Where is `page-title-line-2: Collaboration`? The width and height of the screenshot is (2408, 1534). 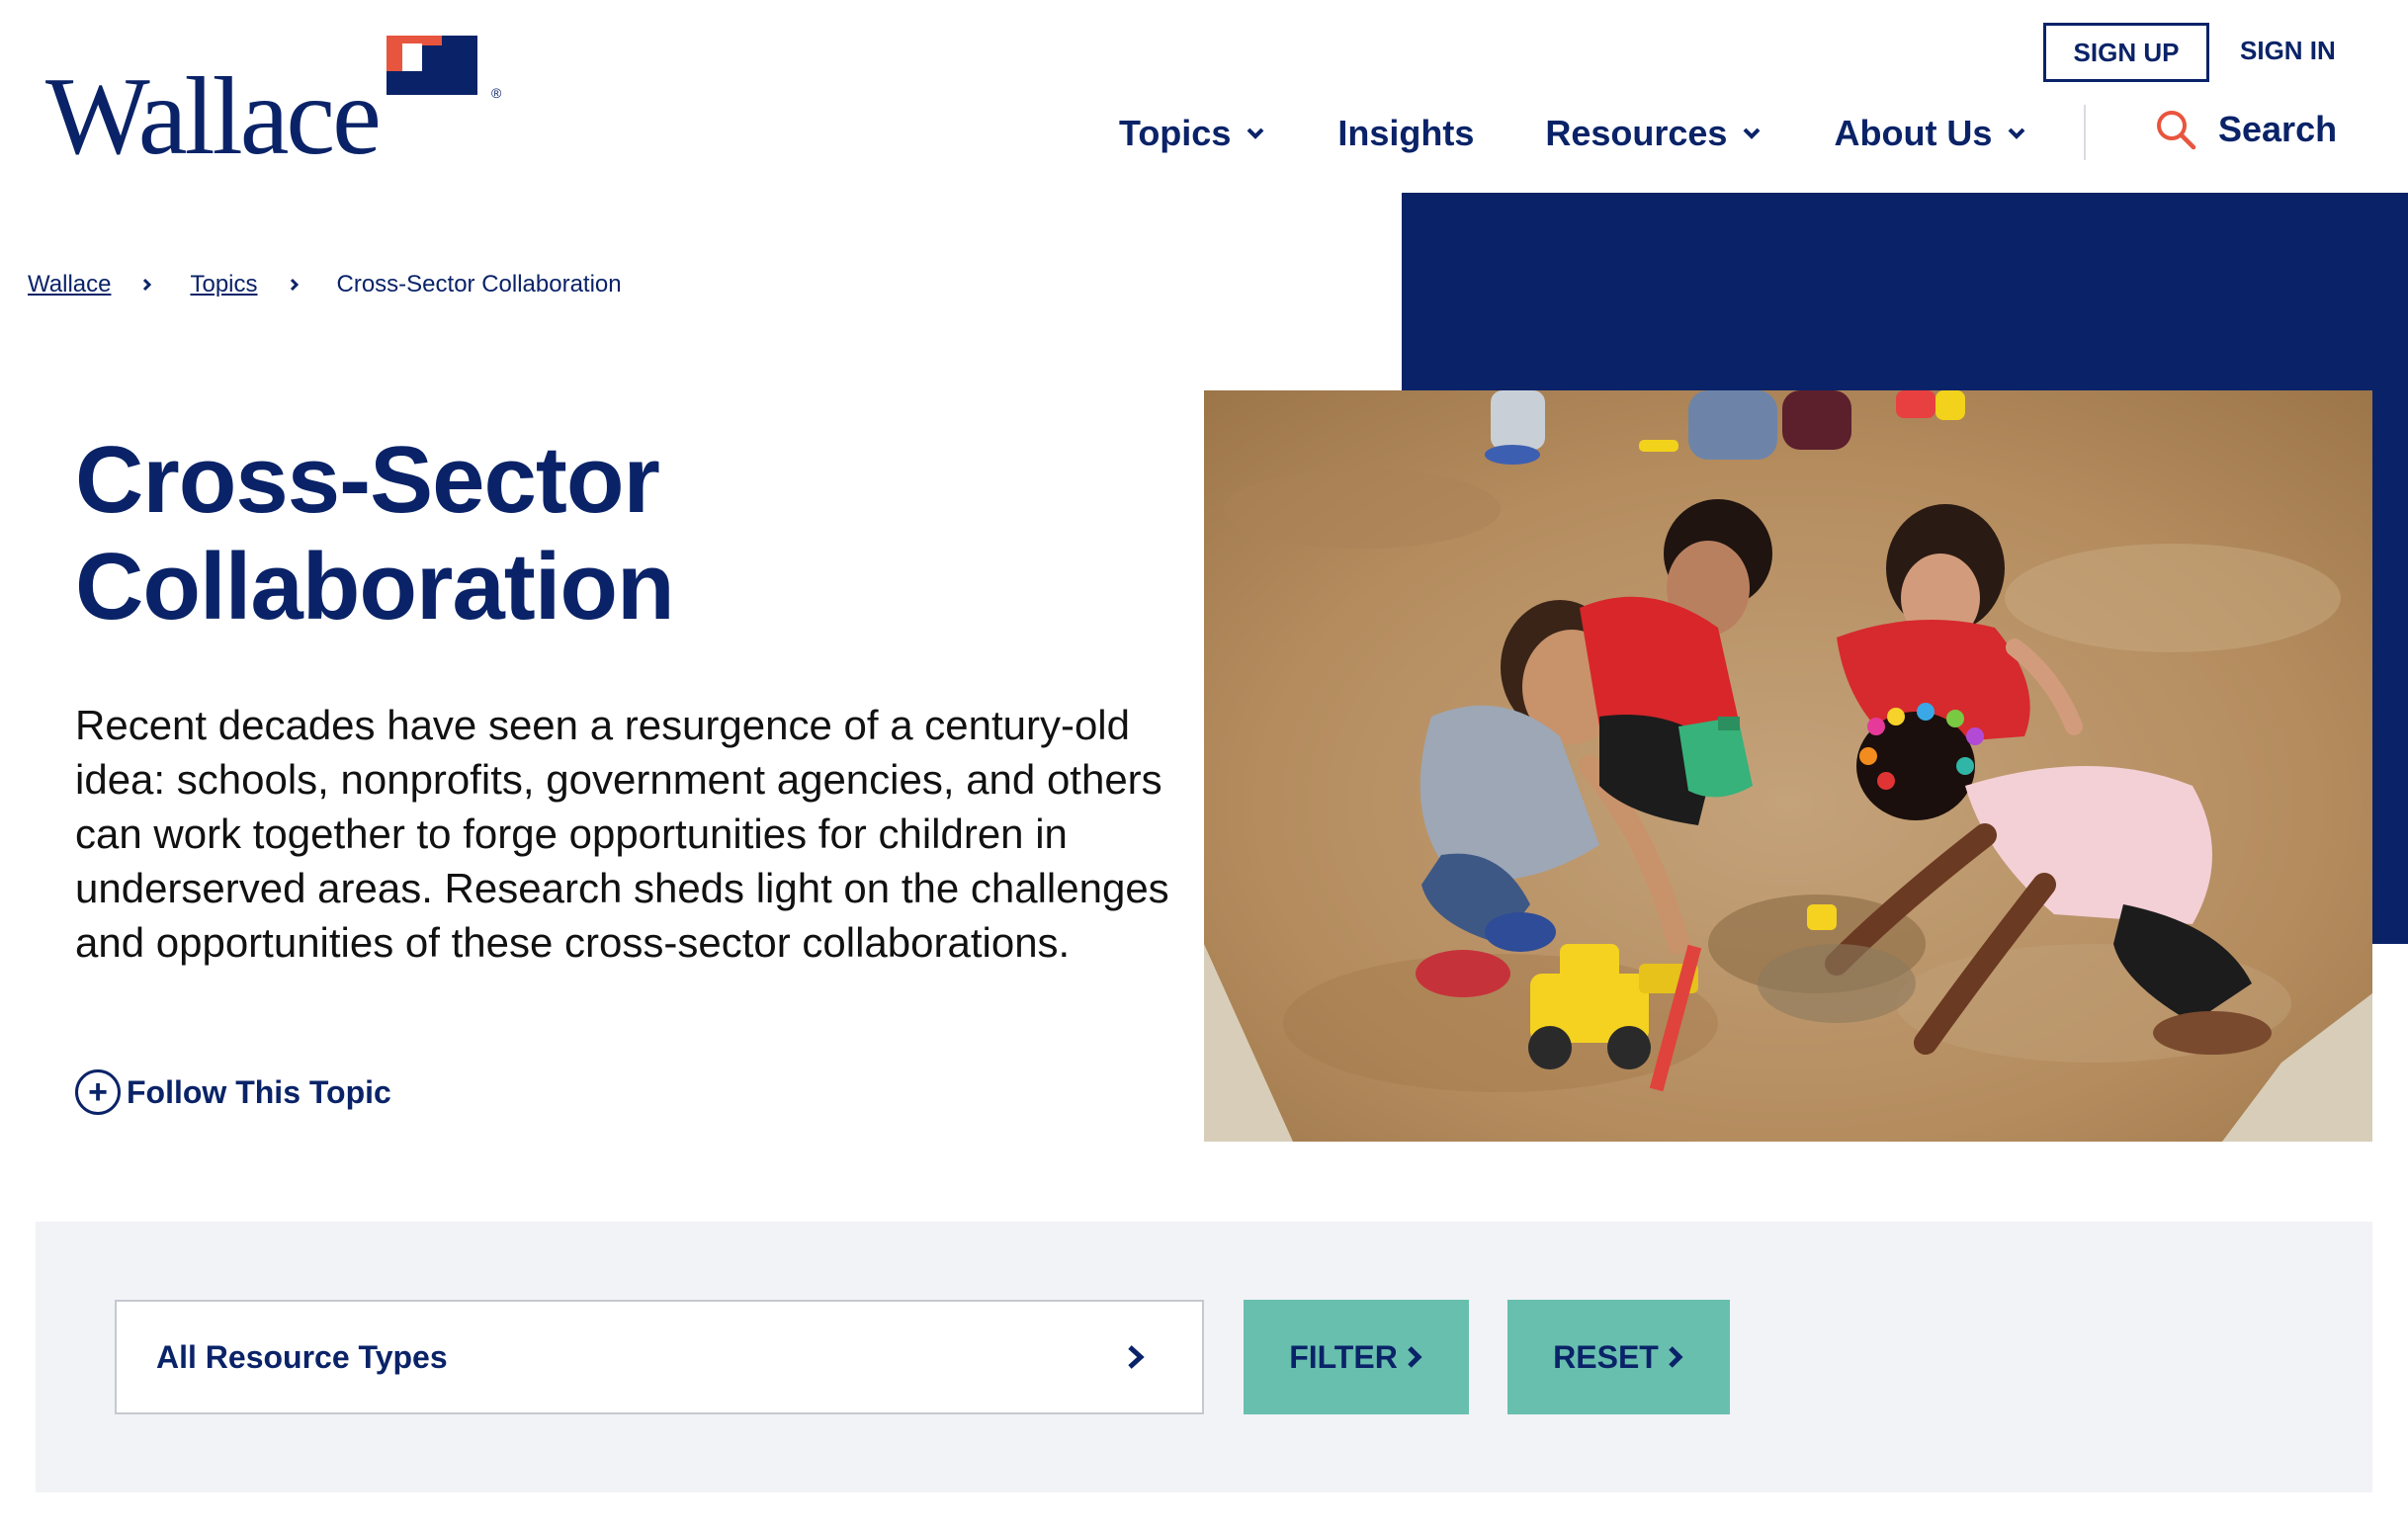
page-title-line-2: Collaboration is located at coordinates (375, 587).